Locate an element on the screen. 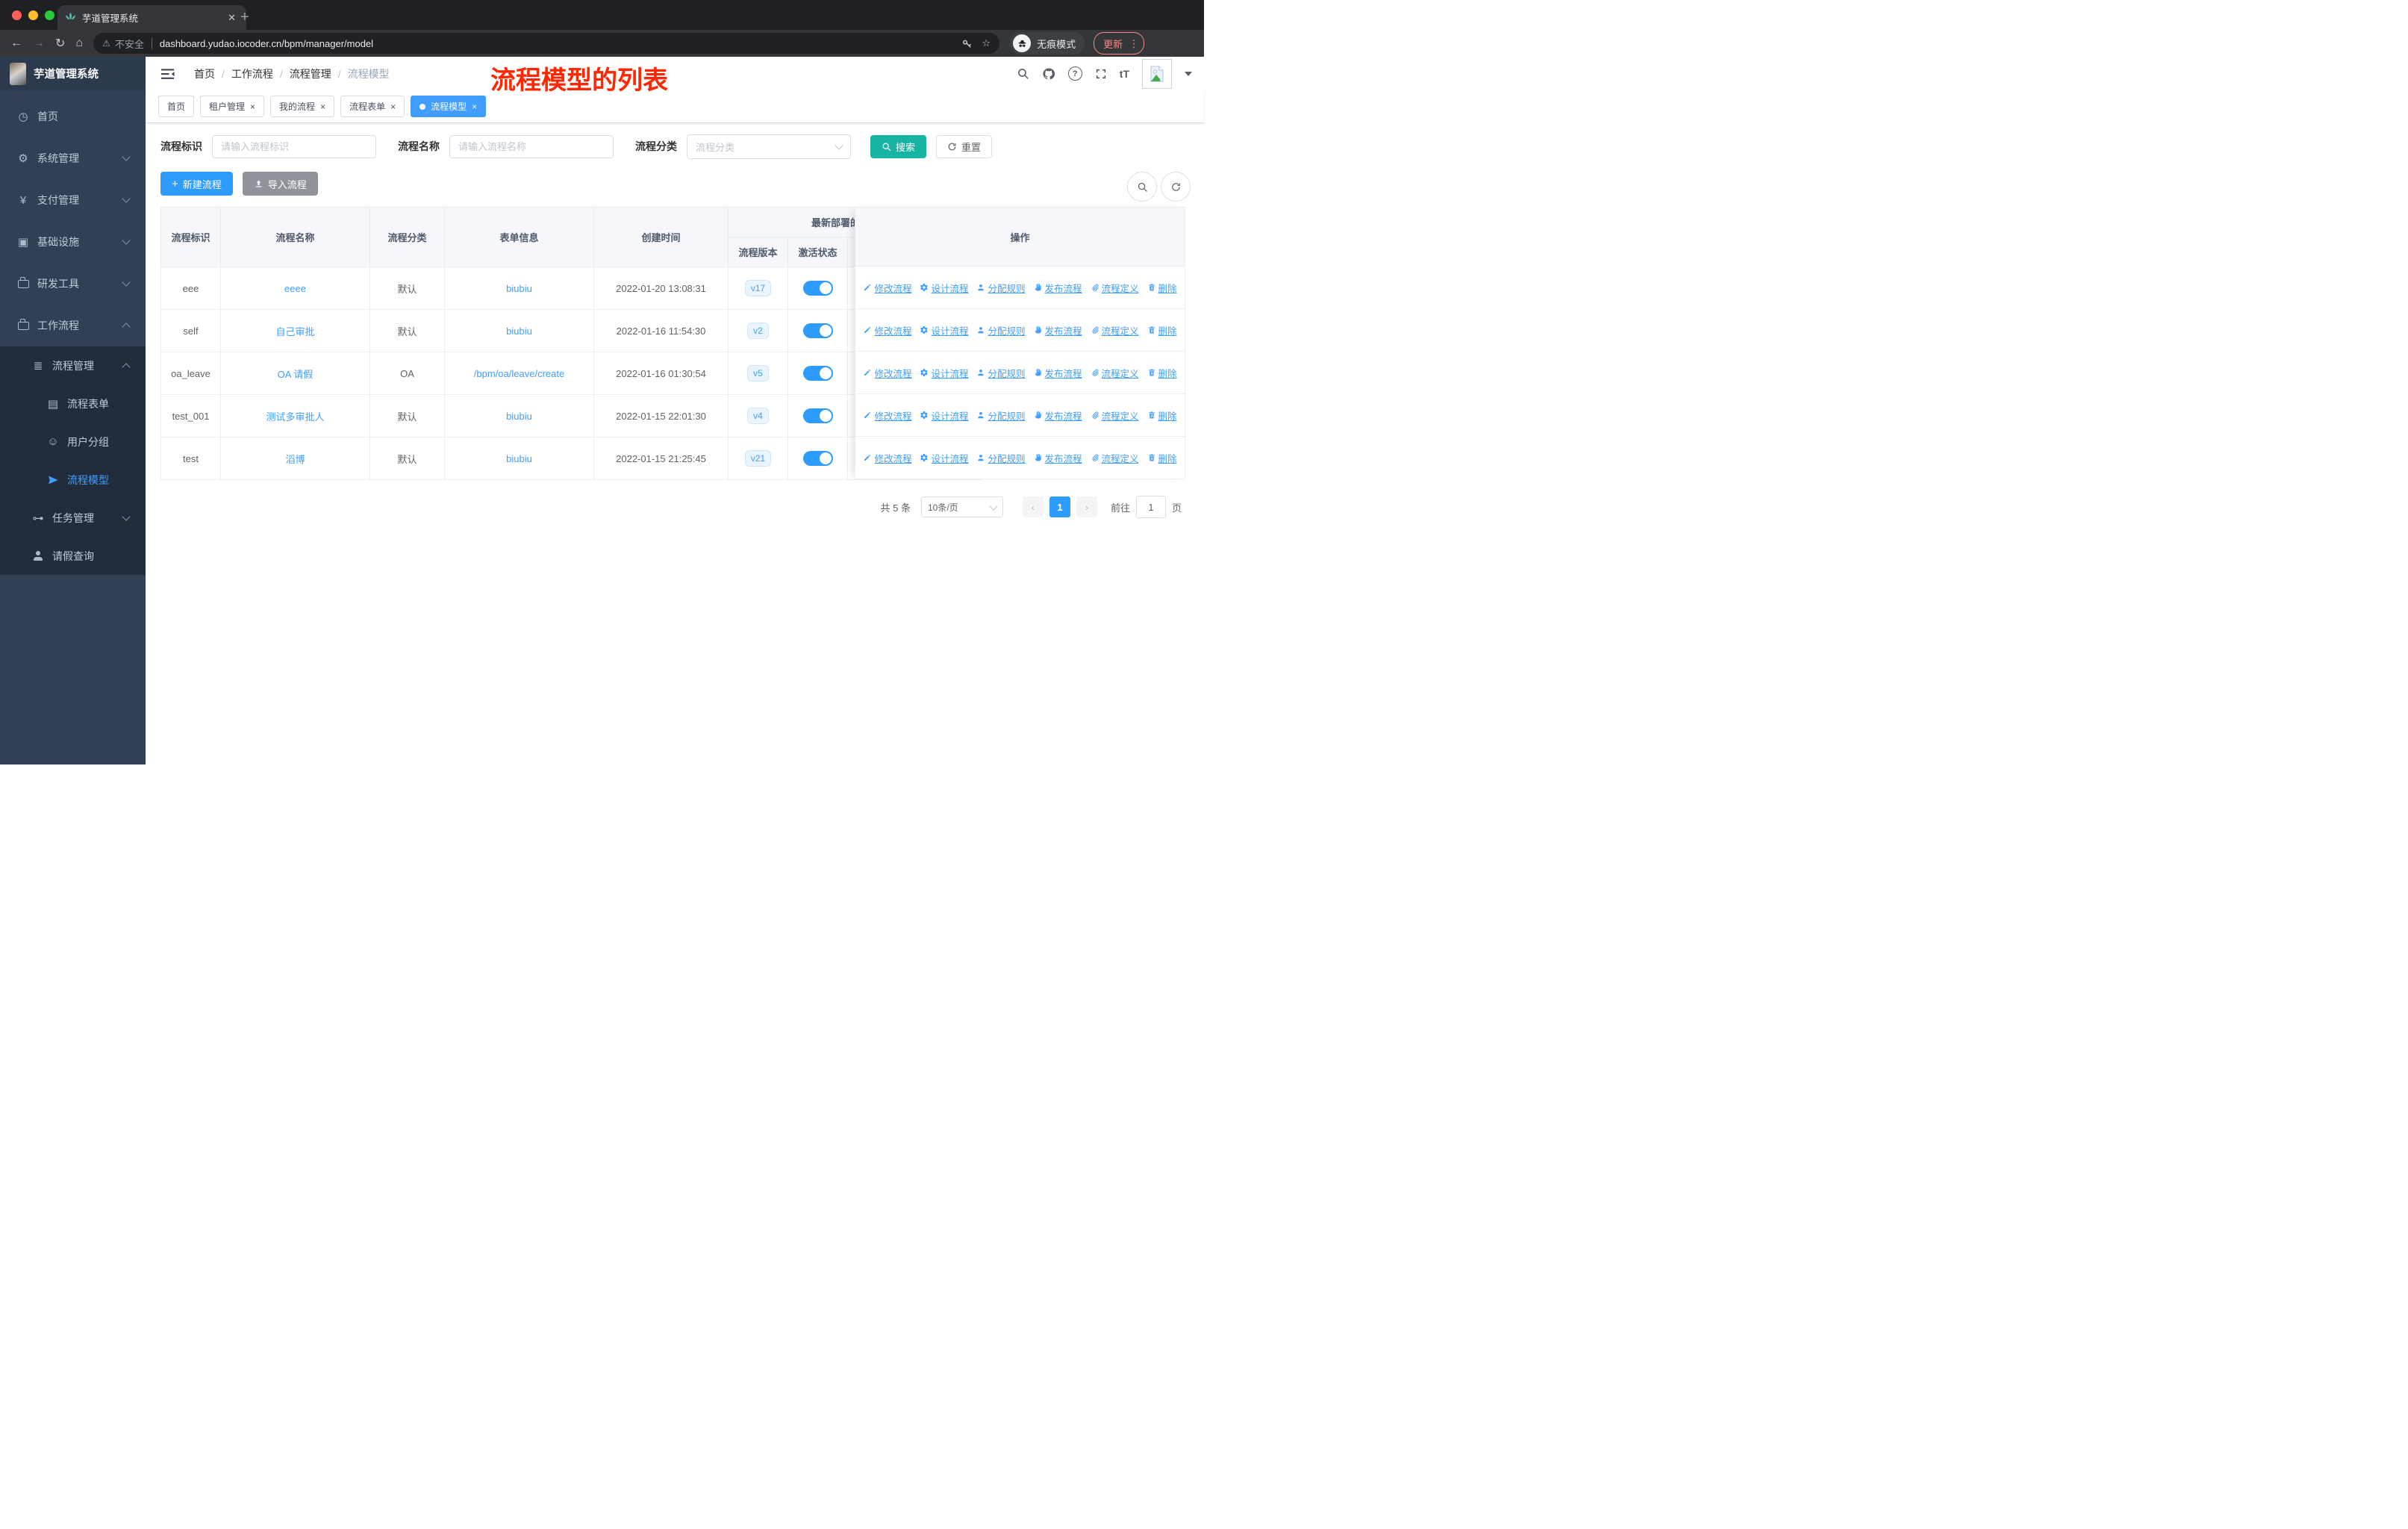  reset-button: 重置 is located at coordinates (964, 146).